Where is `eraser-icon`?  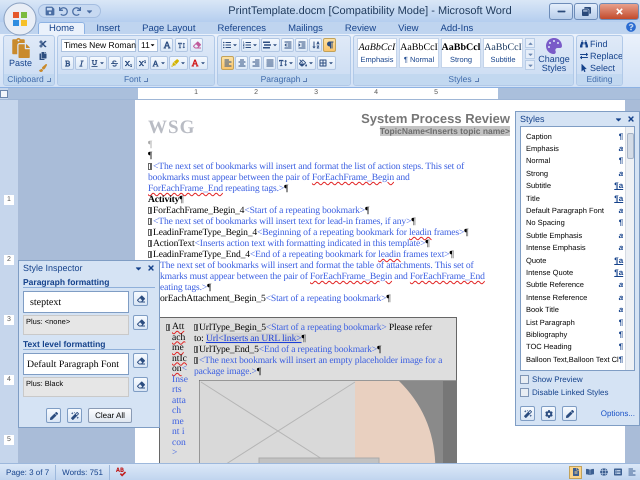
eraser-icon is located at coordinates (140, 322).